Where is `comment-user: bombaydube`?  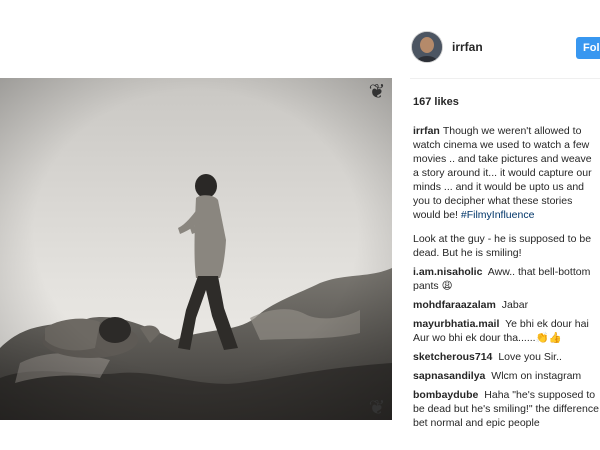 comment-user: bombaydube is located at coordinates (445, 395).